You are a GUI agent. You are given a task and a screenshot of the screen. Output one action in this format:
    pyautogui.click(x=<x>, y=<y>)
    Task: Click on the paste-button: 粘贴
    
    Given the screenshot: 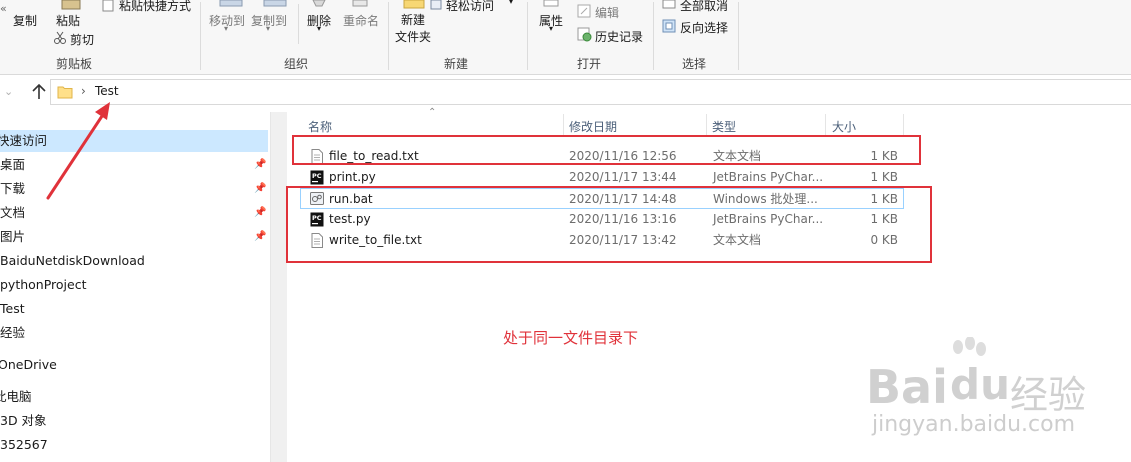 What is the action you would take?
    pyautogui.click(x=68, y=20)
    